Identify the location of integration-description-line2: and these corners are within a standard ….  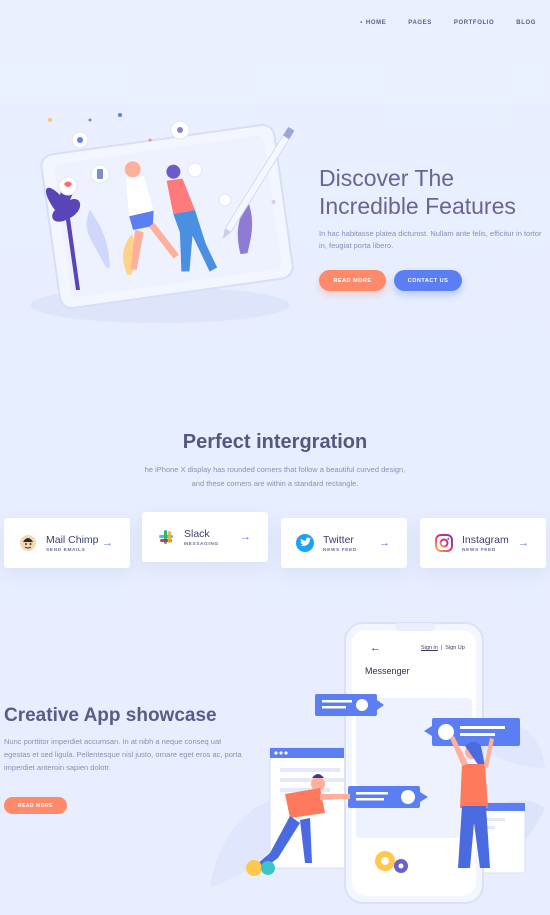
(275, 483).